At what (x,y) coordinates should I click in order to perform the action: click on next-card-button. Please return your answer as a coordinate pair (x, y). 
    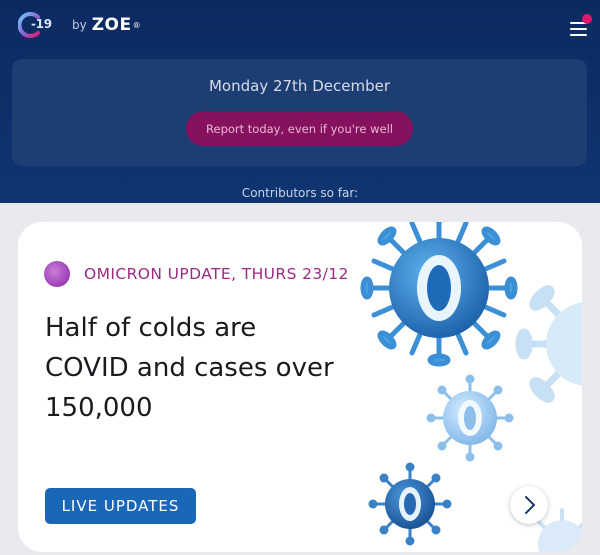
    Looking at the image, I should click on (529, 505).